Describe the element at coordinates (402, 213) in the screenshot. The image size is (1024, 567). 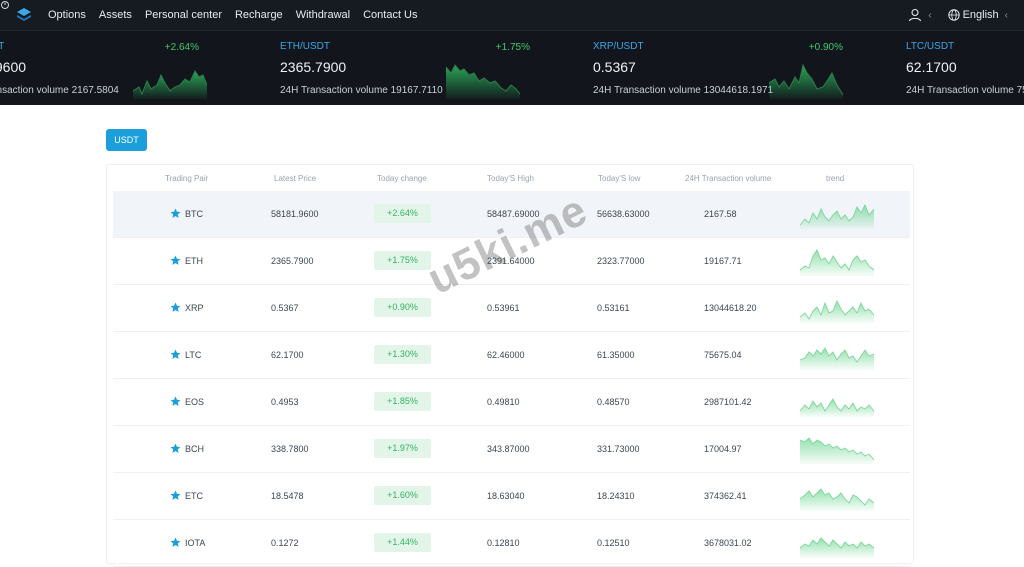
I see `change-badge: +2.64%` at that location.